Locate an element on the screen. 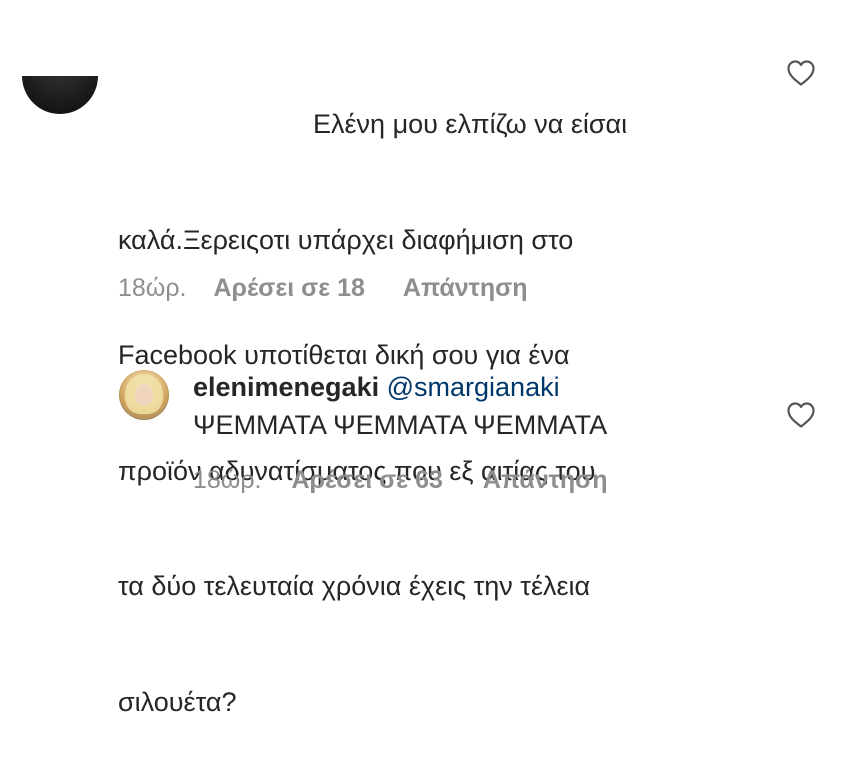  reply-username: elenimenegaki is located at coordinates (286, 387).